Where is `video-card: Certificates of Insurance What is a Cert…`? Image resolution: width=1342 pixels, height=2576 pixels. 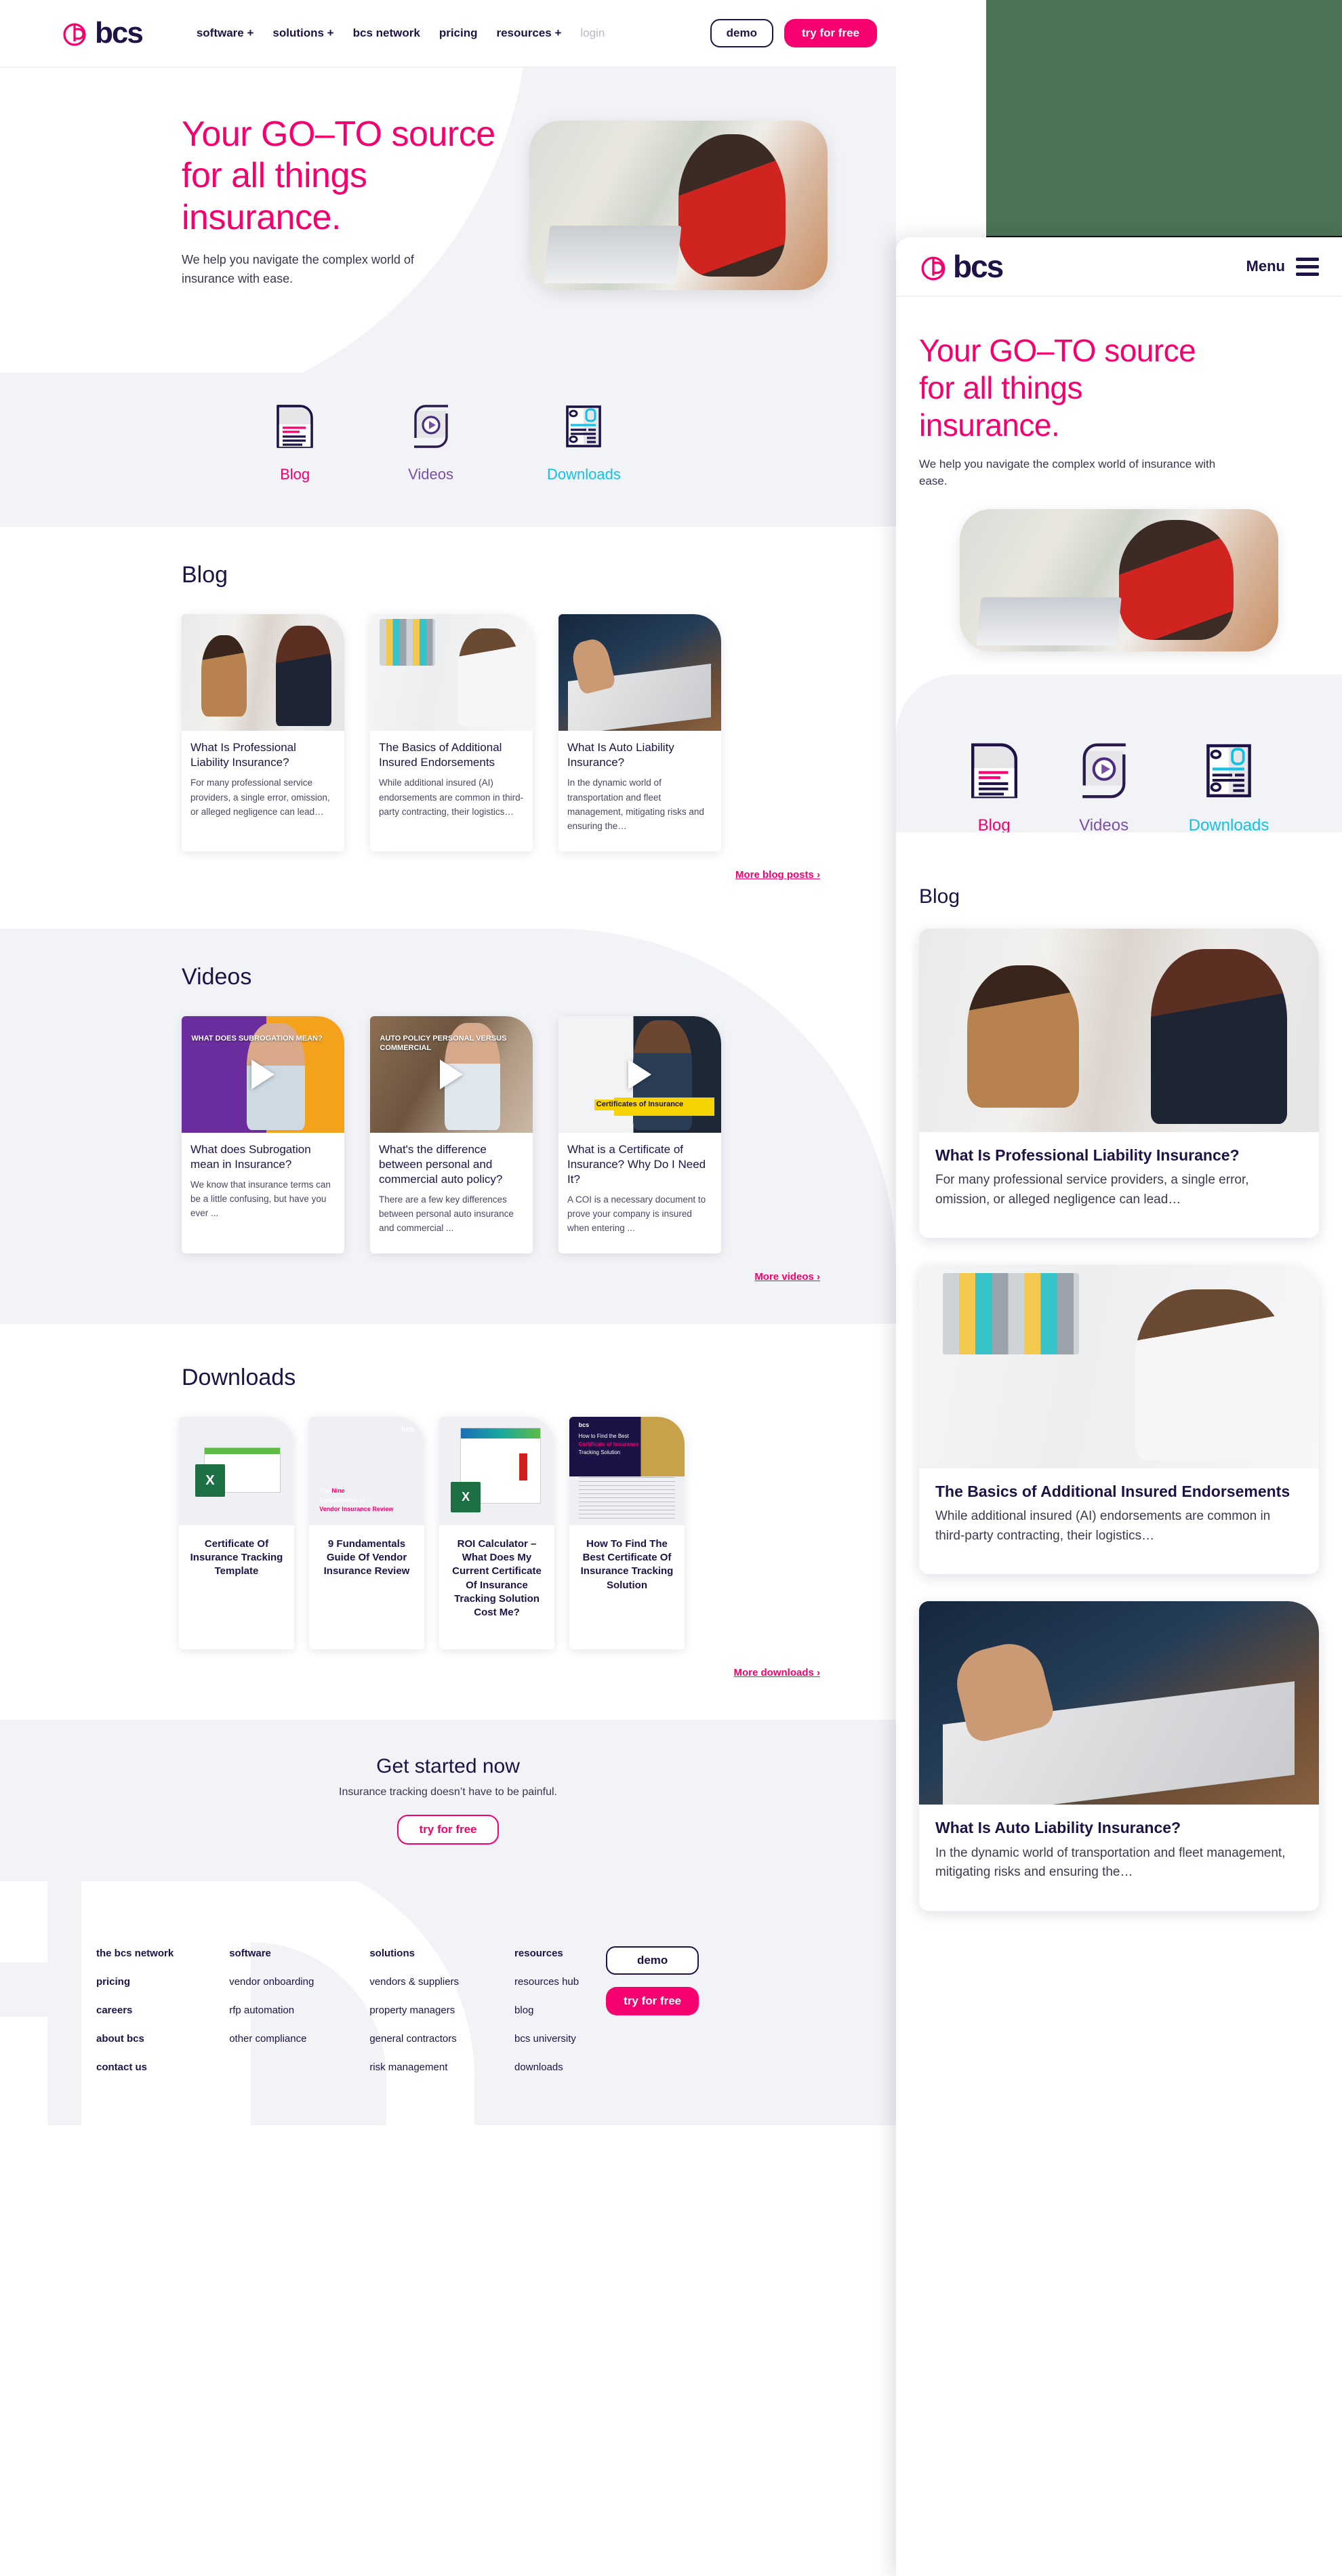
video-card: Certificates of Insurance What is a Cert… is located at coordinates (640, 1134).